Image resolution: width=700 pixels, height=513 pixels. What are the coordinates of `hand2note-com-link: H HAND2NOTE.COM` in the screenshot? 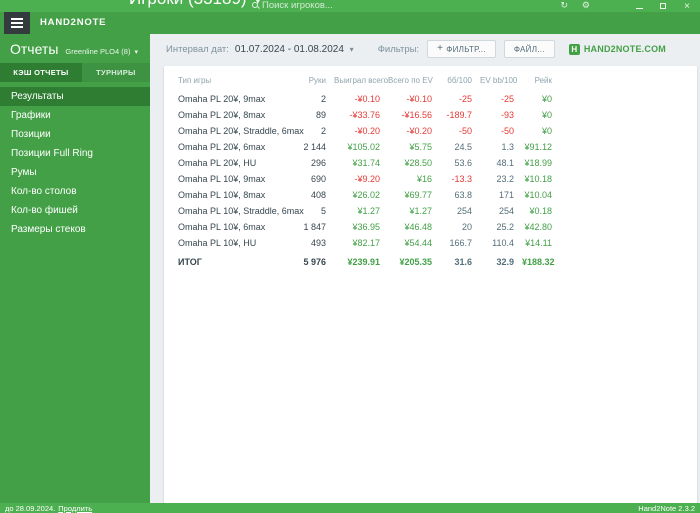 It's located at (617, 49).